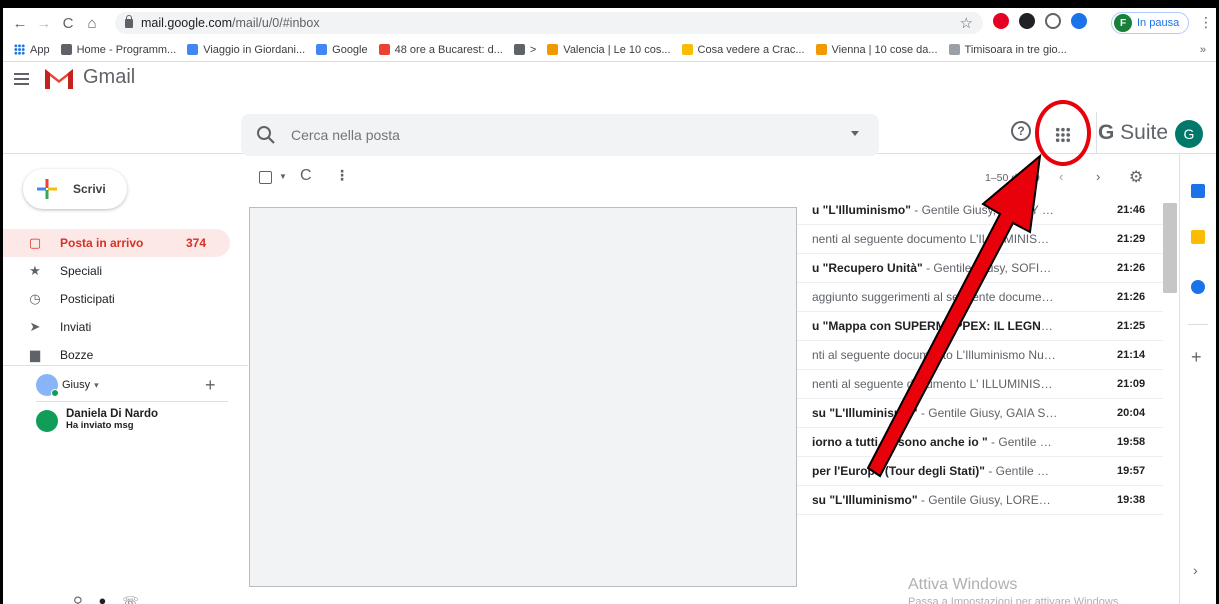 The height and width of the screenshot is (604, 1219). What do you see at coordinates (1021, 131) in the screenshot?
I see `help-icon: ?` at bounding box center [1021, 131].